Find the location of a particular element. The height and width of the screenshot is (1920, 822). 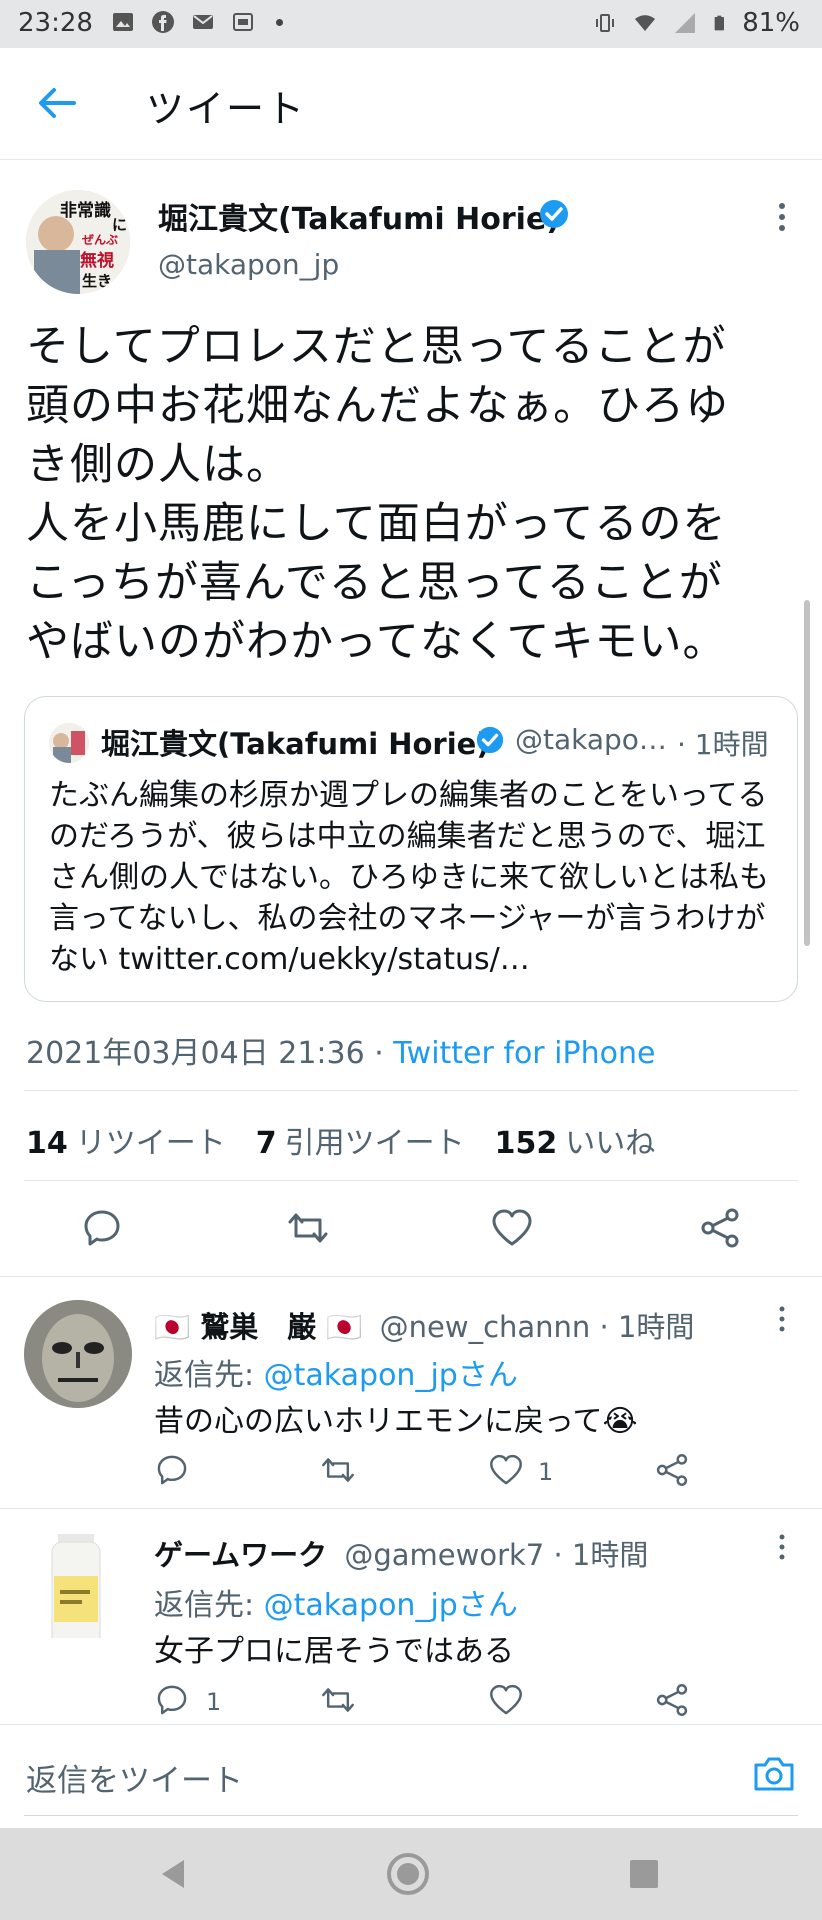

tweet-meta: 2021年03月04日 21:36 · Twitter for iPhone is located at coordinates (340, 1050).